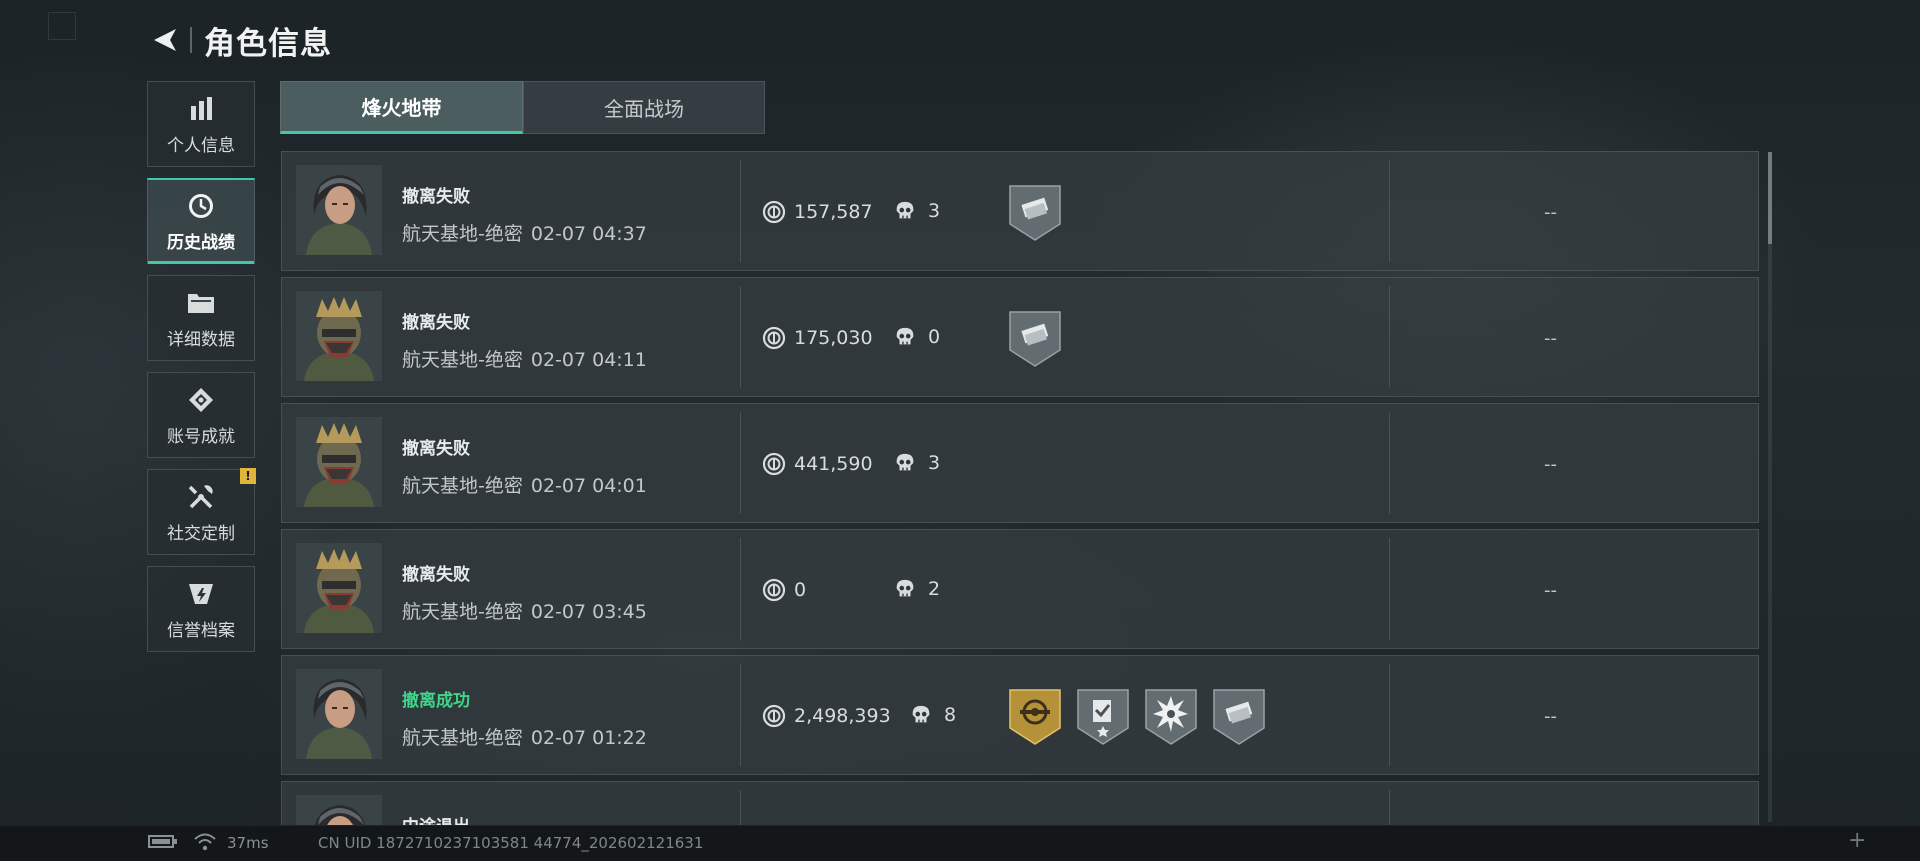  I want to click on mode-tabs: 烽火地带 全面战场, so click(522, 107).